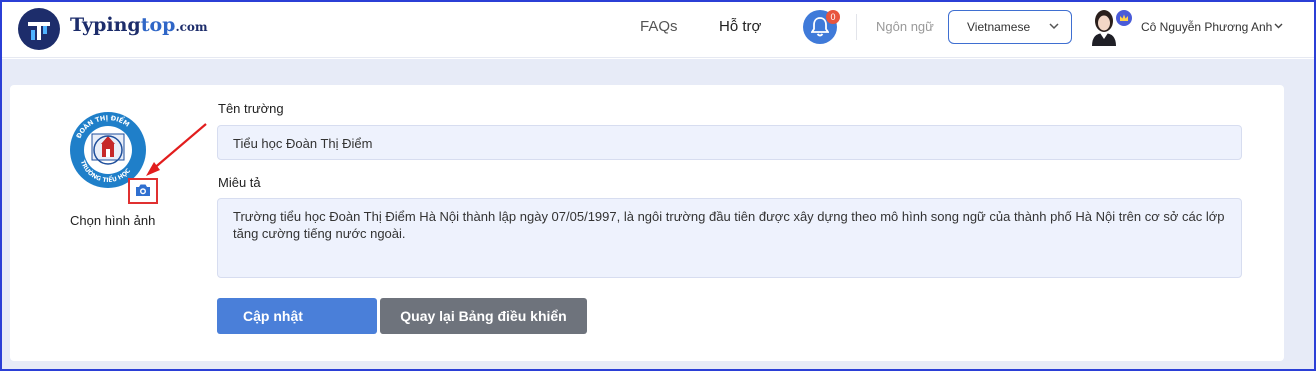  What do you see at coordinates (999, 27) in the screenshot?
I see `language-value: Vietnamese` at bounding box center [999, 27].